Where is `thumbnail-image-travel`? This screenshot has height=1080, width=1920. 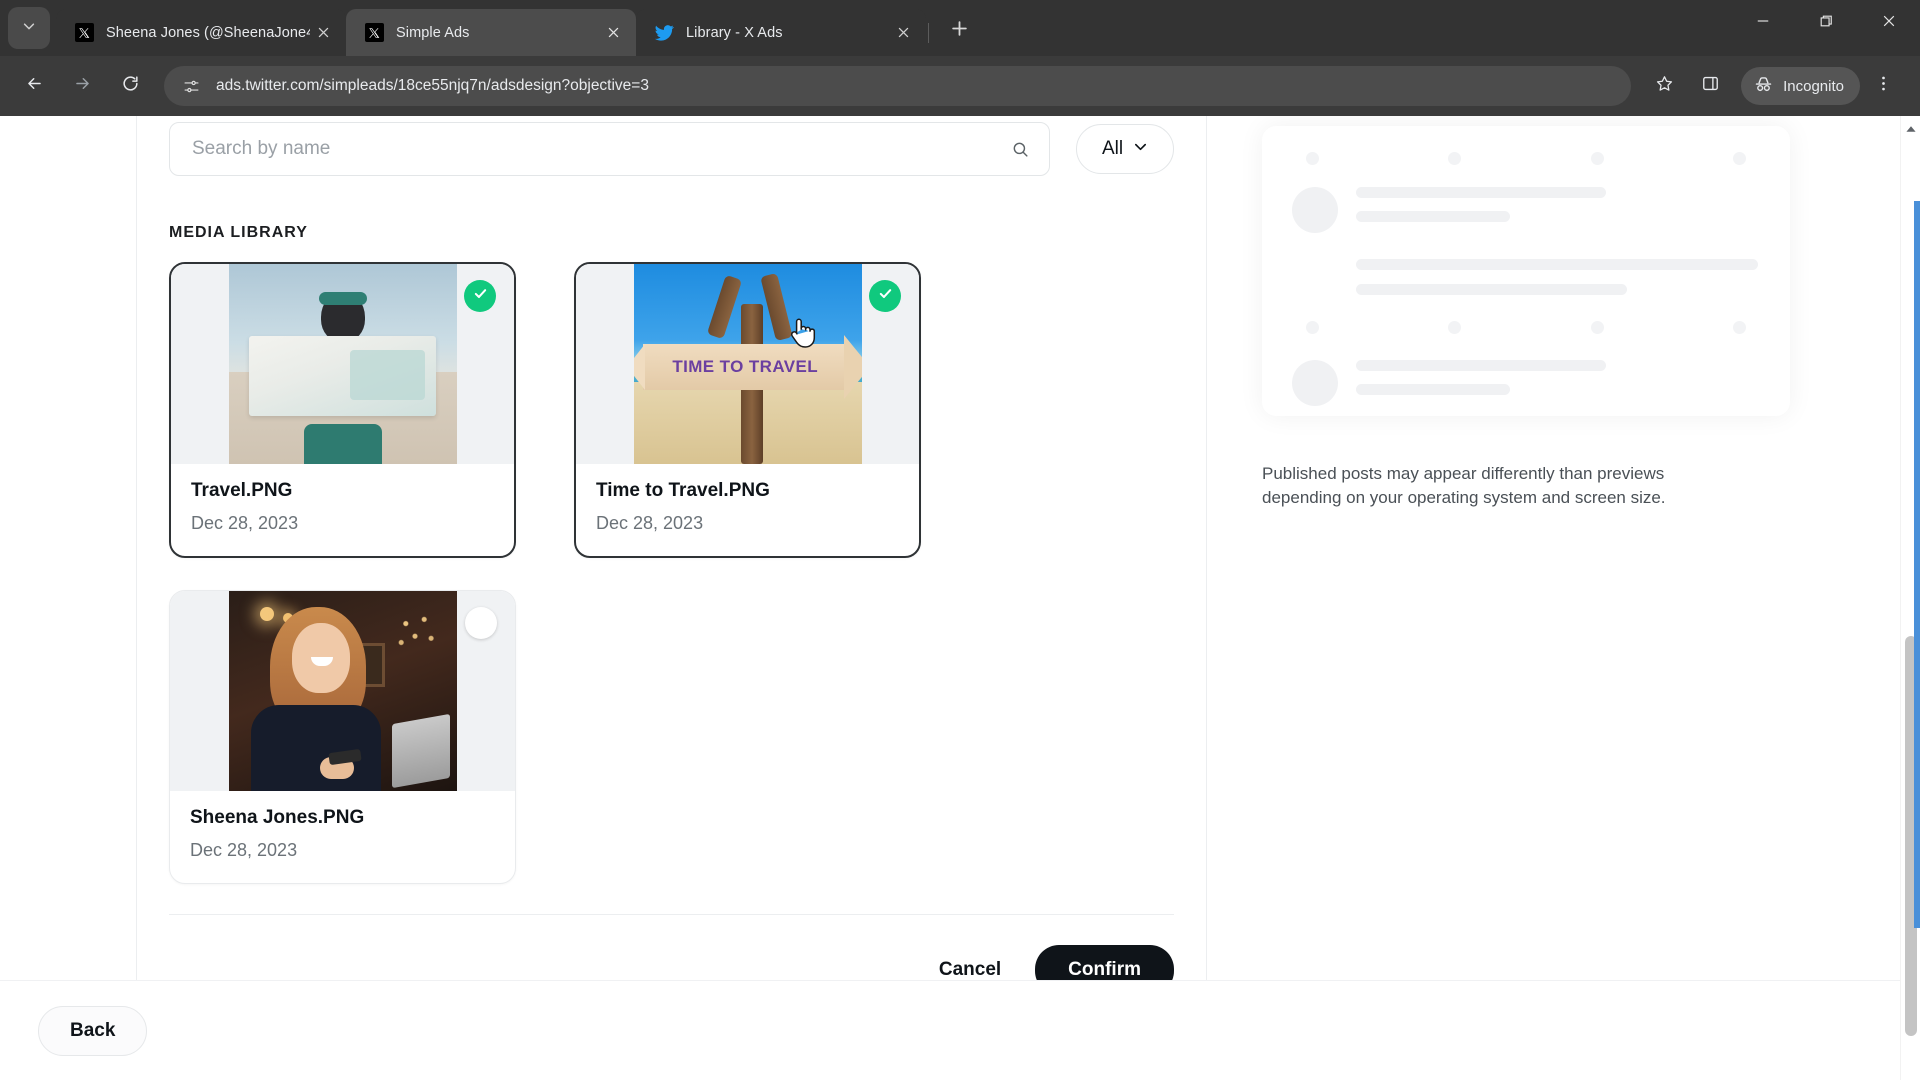 thumbnail-image-travel is located at coordinates (342, 364).